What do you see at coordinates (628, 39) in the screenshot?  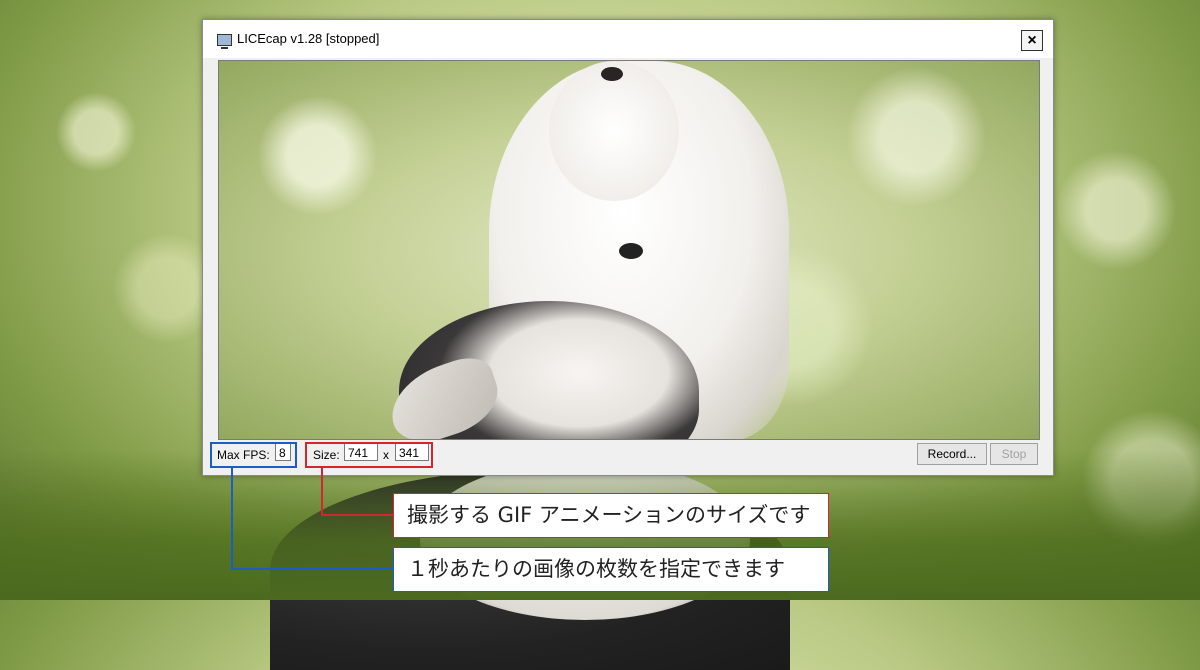 I see `title-bar: LICEcap v1.28 [stopped] ×` at bounding box center [628, 39].